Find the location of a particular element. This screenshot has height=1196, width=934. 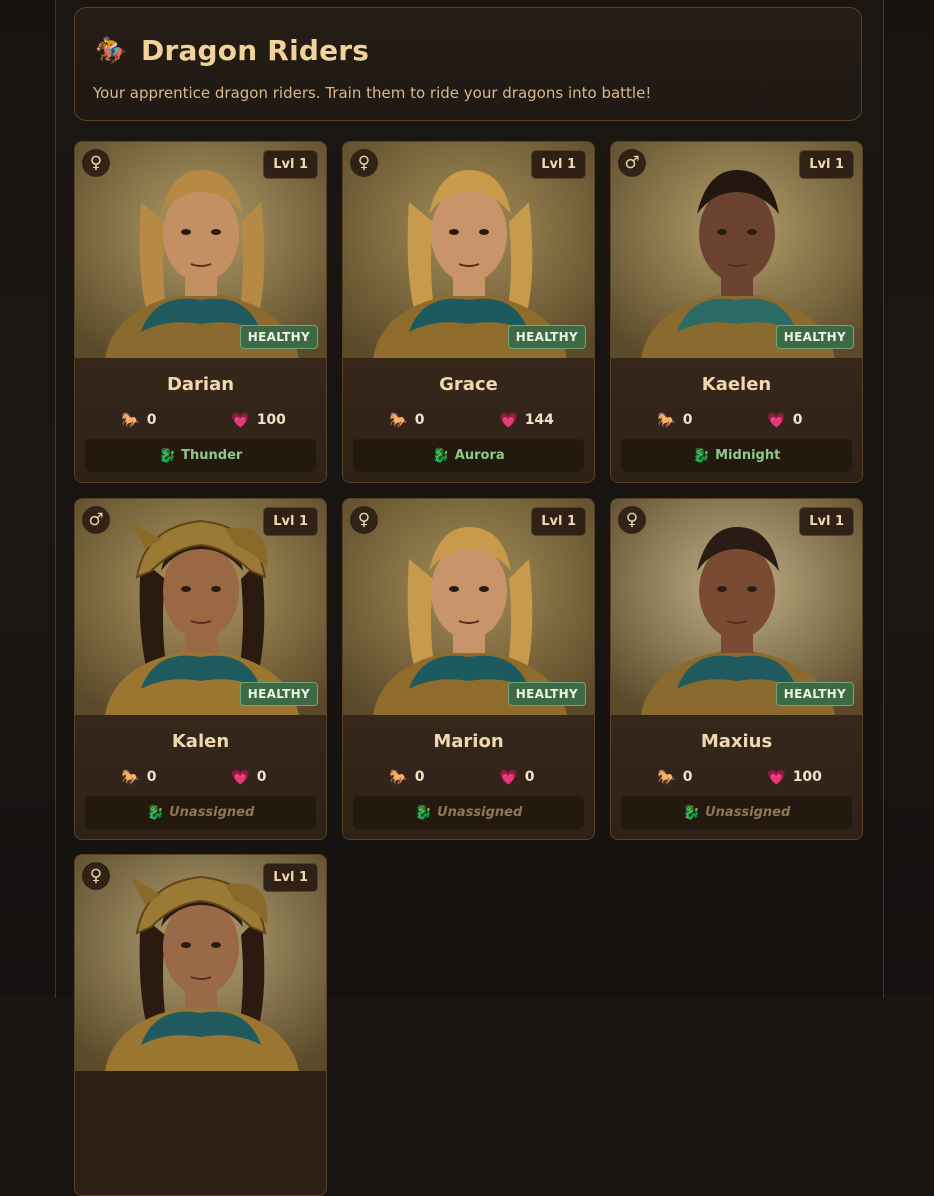

horse-rider-icon: 🏇 is located at coordinates (113, 51).